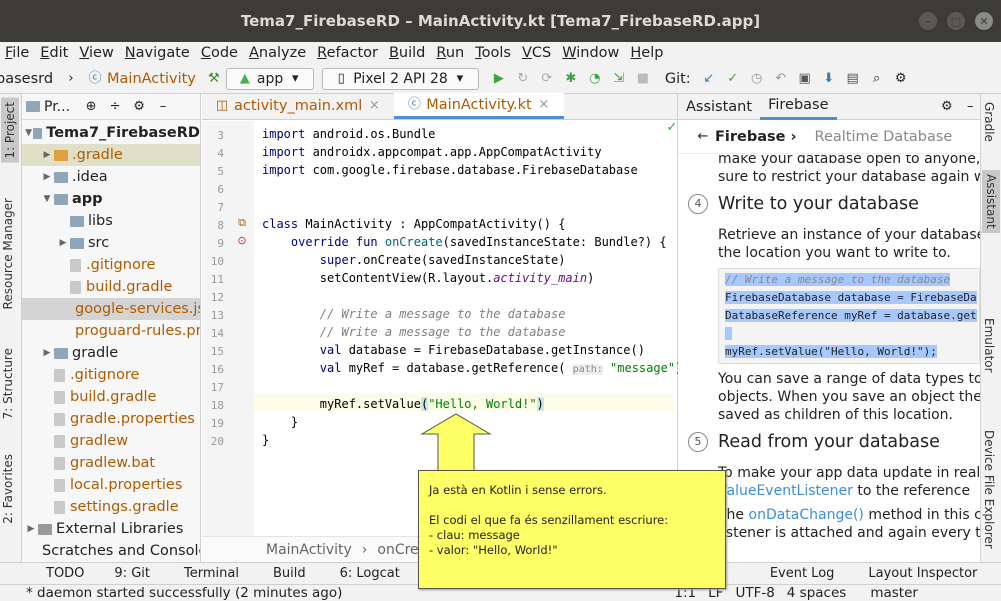  I want to click on tree-row: settings.gradle, so click(111, 507).